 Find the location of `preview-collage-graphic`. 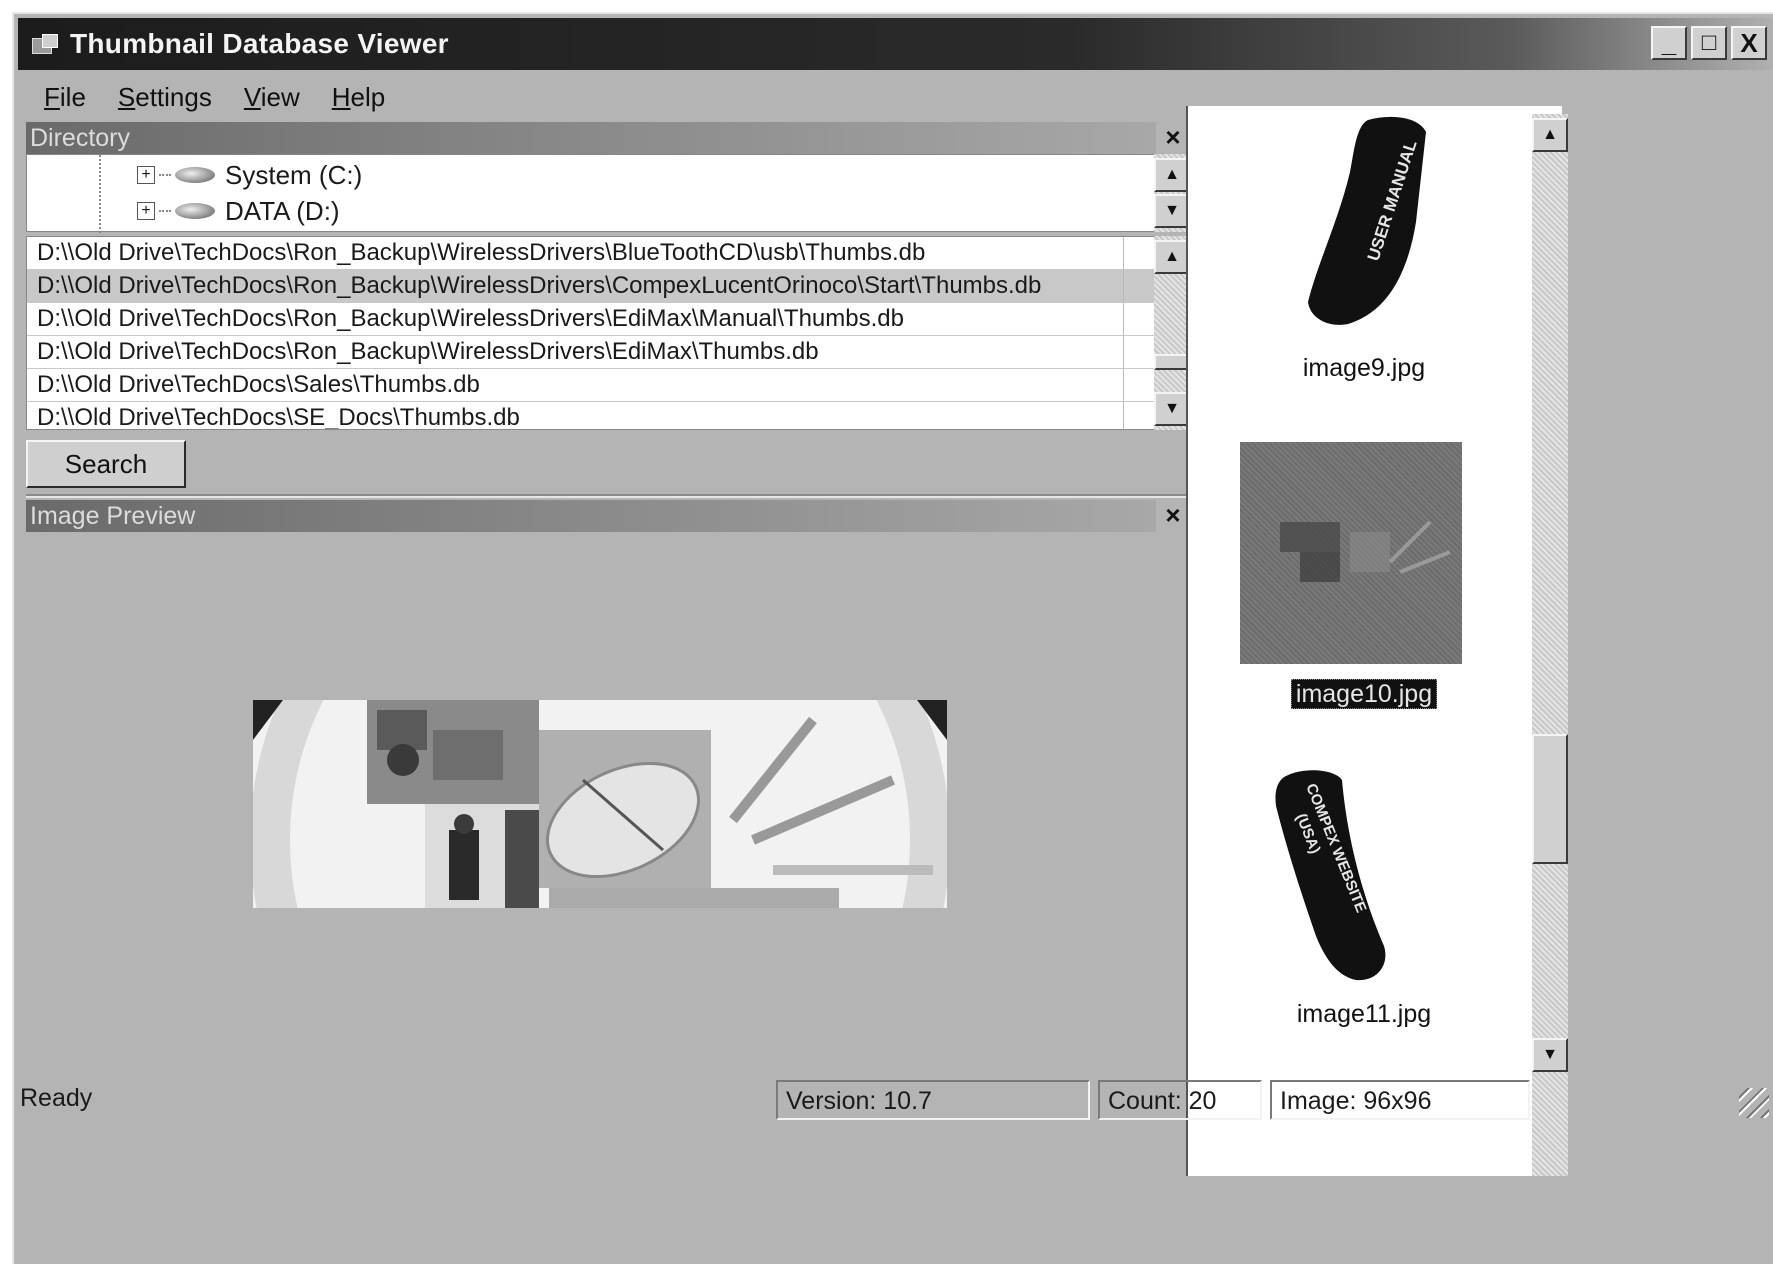

preview-collage-graphic is located at coordinates (600, 804).